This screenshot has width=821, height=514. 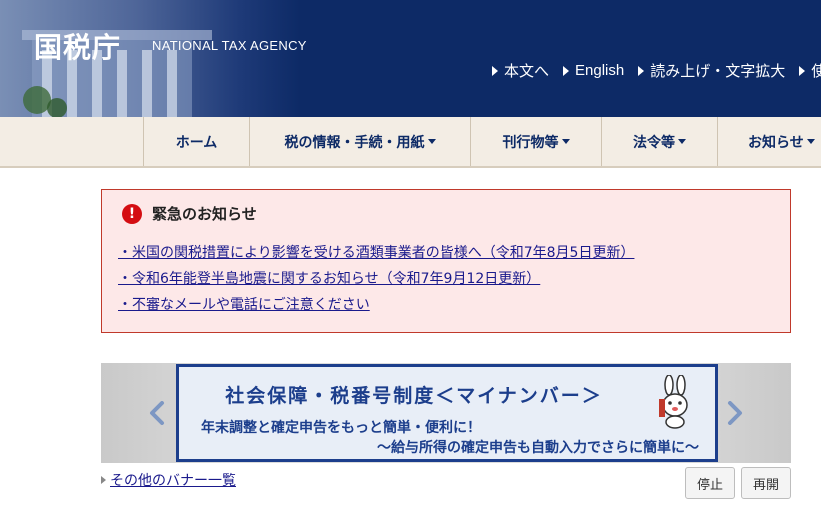 I want to click on nav-publications: 刊行物等, so click(x=535, y=141).